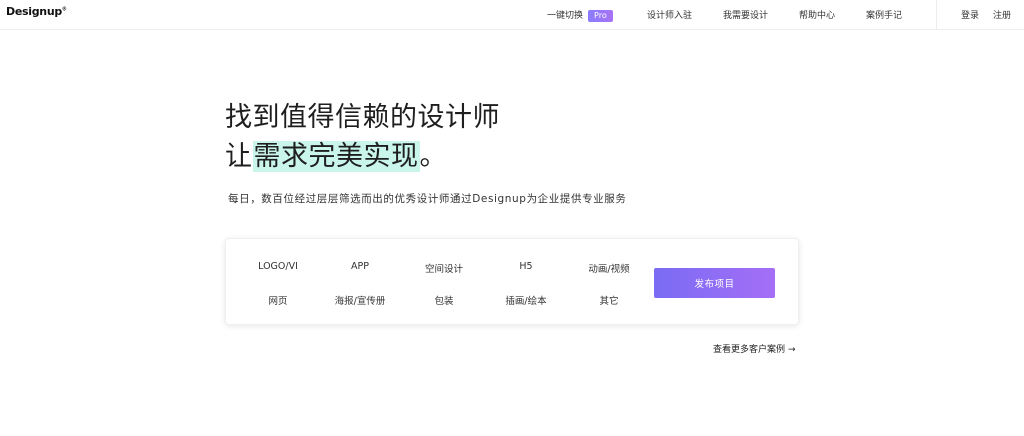 The image size is (1024, 436). I want to click on more-cases-label: 查看更多客户案例, so click(749, 350).